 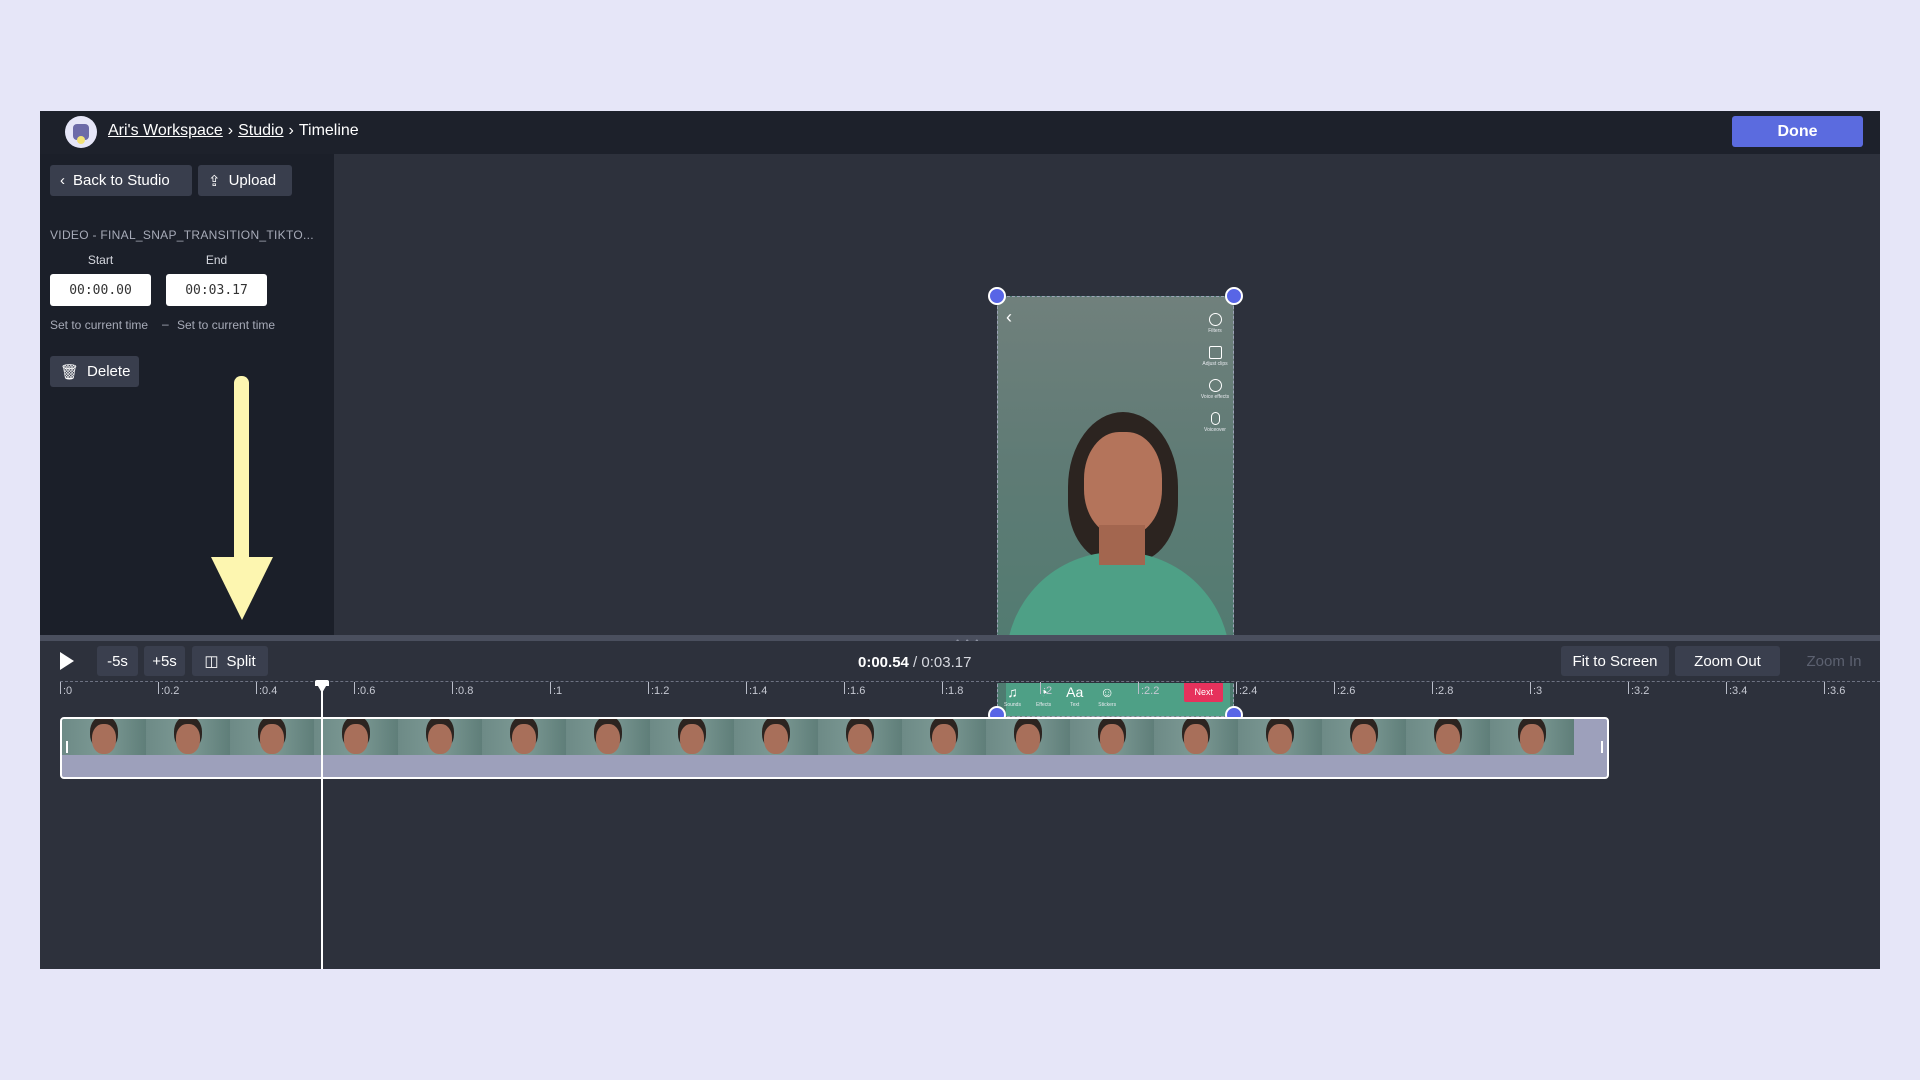 I want to click on ruler-tick-label: :1.4, so click(x=758, y=691).